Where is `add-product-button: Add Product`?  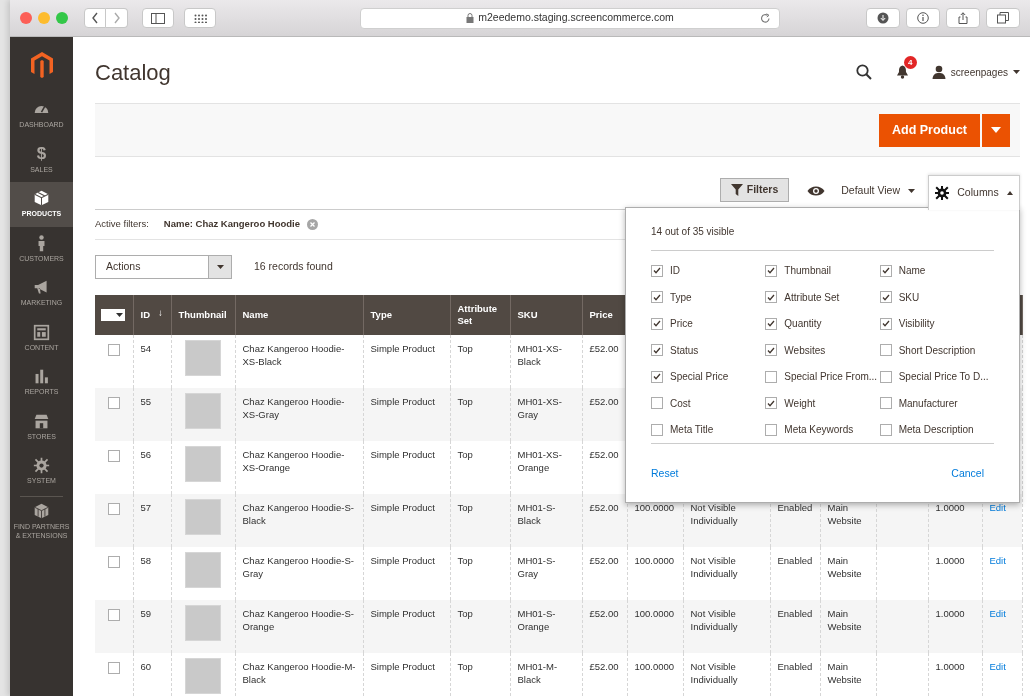
add-product-button: Add Product is located at coordinates (929, 130).